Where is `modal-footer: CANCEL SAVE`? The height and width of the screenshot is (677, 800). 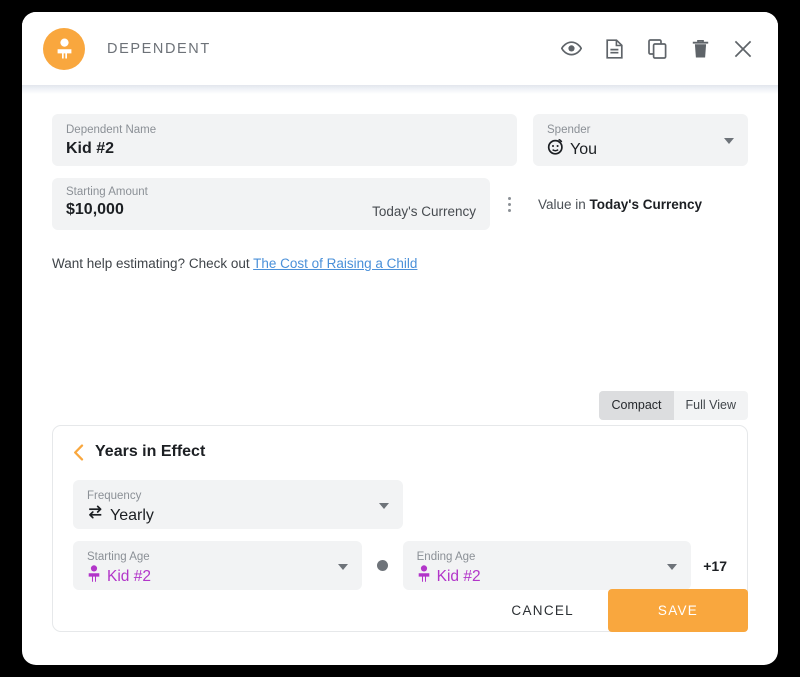
modal-footer: CANCEL SAVE is located at coordinates (625, 610).